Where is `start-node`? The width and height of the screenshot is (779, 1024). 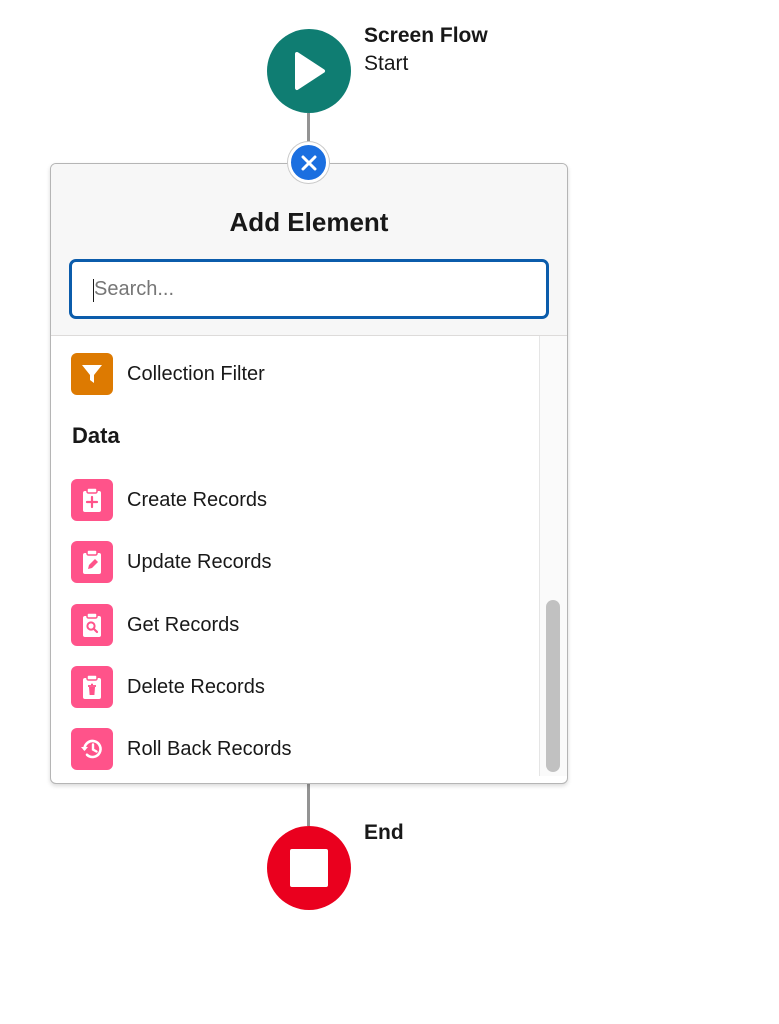 start-node is located at coordinates (309, 71).